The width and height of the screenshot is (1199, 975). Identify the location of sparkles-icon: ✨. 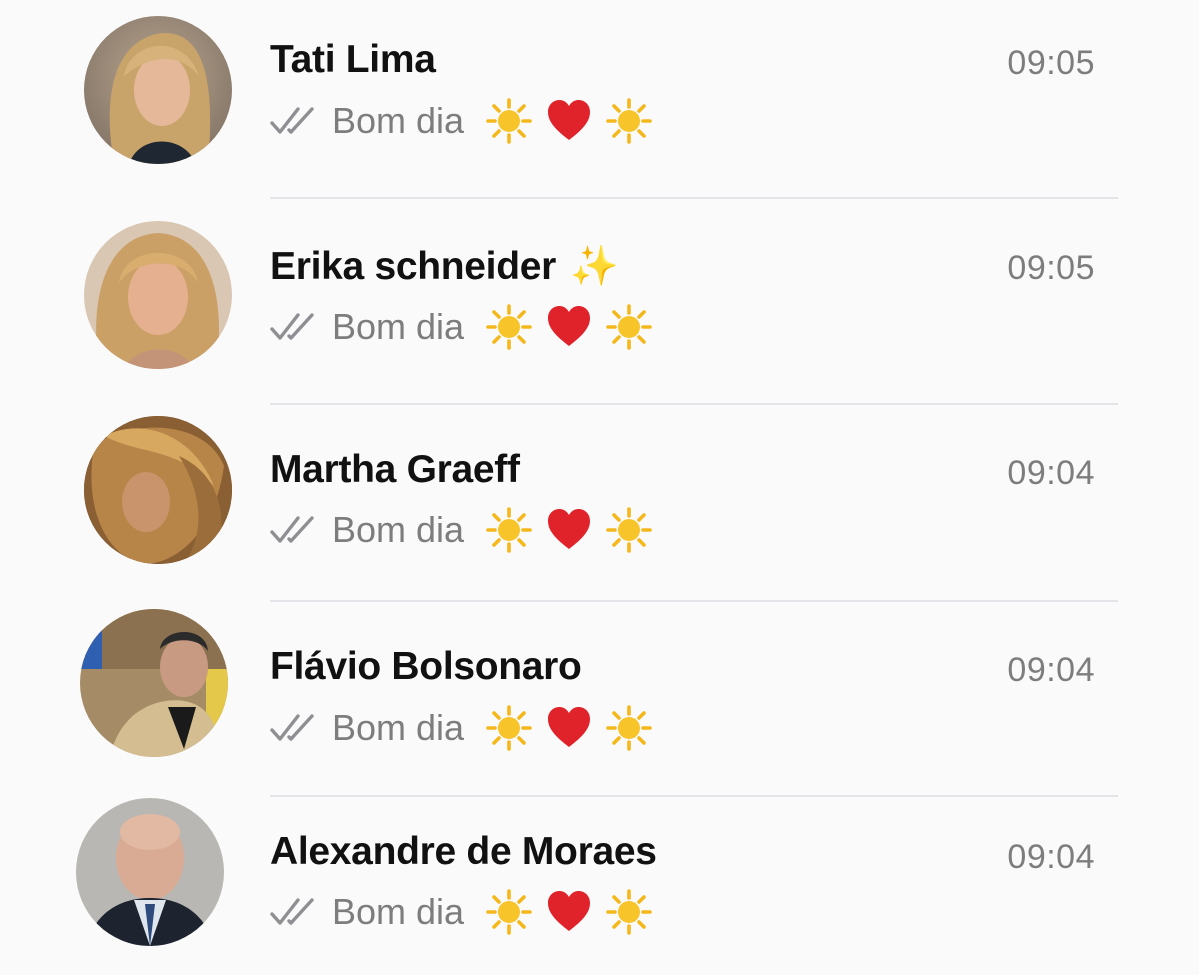
(594, 266).